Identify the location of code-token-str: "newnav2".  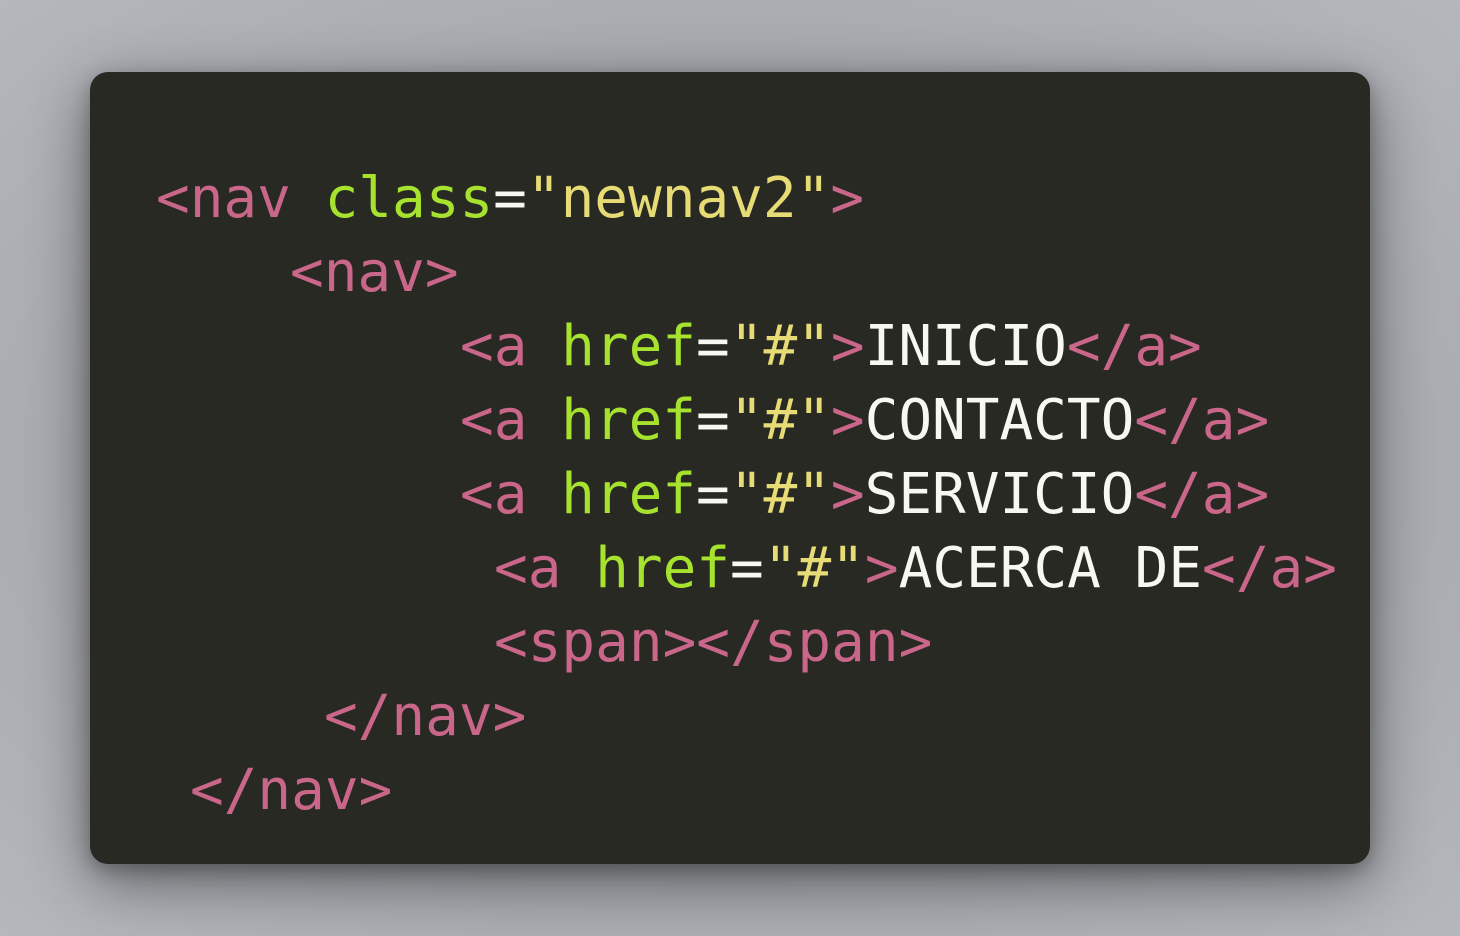
(678, 198).